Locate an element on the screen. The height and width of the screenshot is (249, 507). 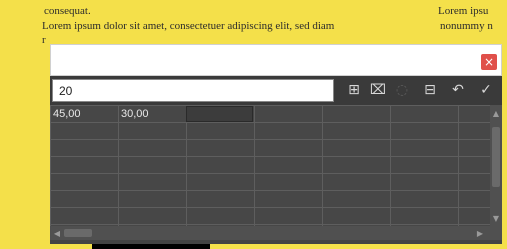
scroll-up-icon: ▲ is located at coordinates (496, 113).